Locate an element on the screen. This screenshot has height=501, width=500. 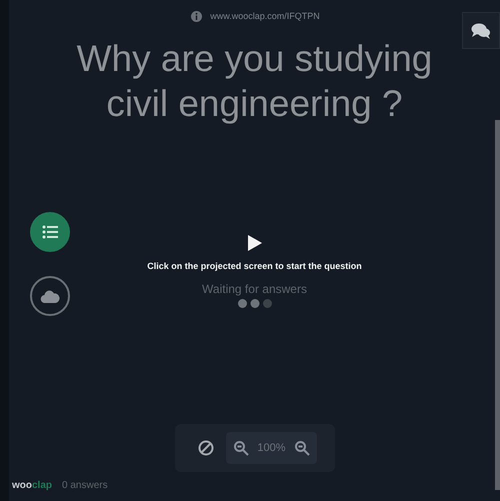
loading-dots-icon is located at coordinates (254, 303).